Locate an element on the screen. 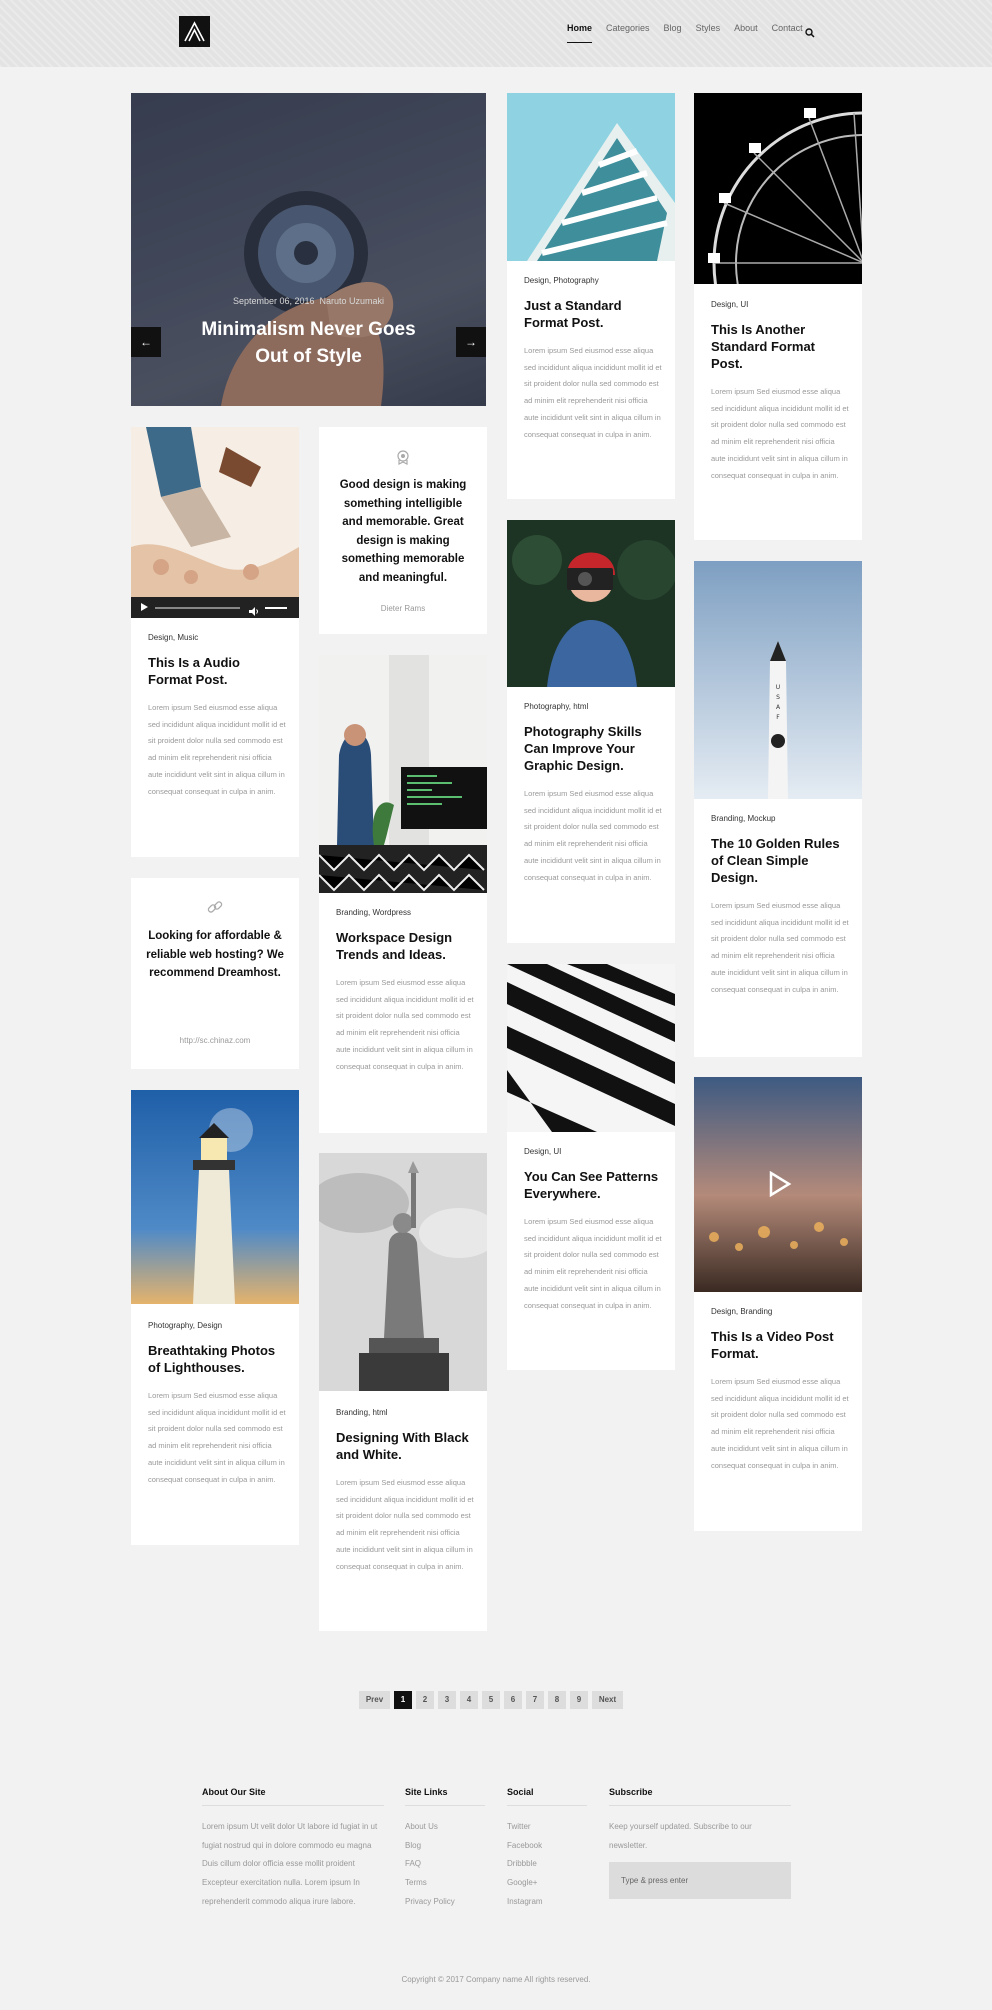 The width and height of the screenshot is (992, 2010). audio-player is located at coordinates (215, 607).